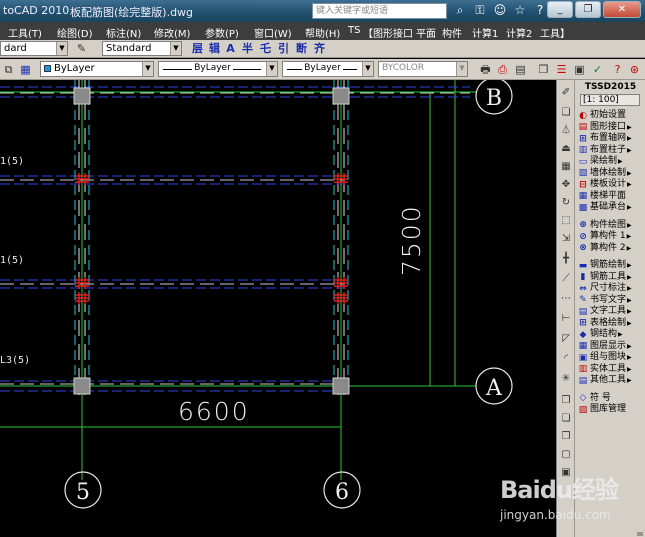 Image resolution: width=645 pixels, height=537 pixels. I want to click on tssd-item: ▤ 图形接口 ▶, so click(610, 127).